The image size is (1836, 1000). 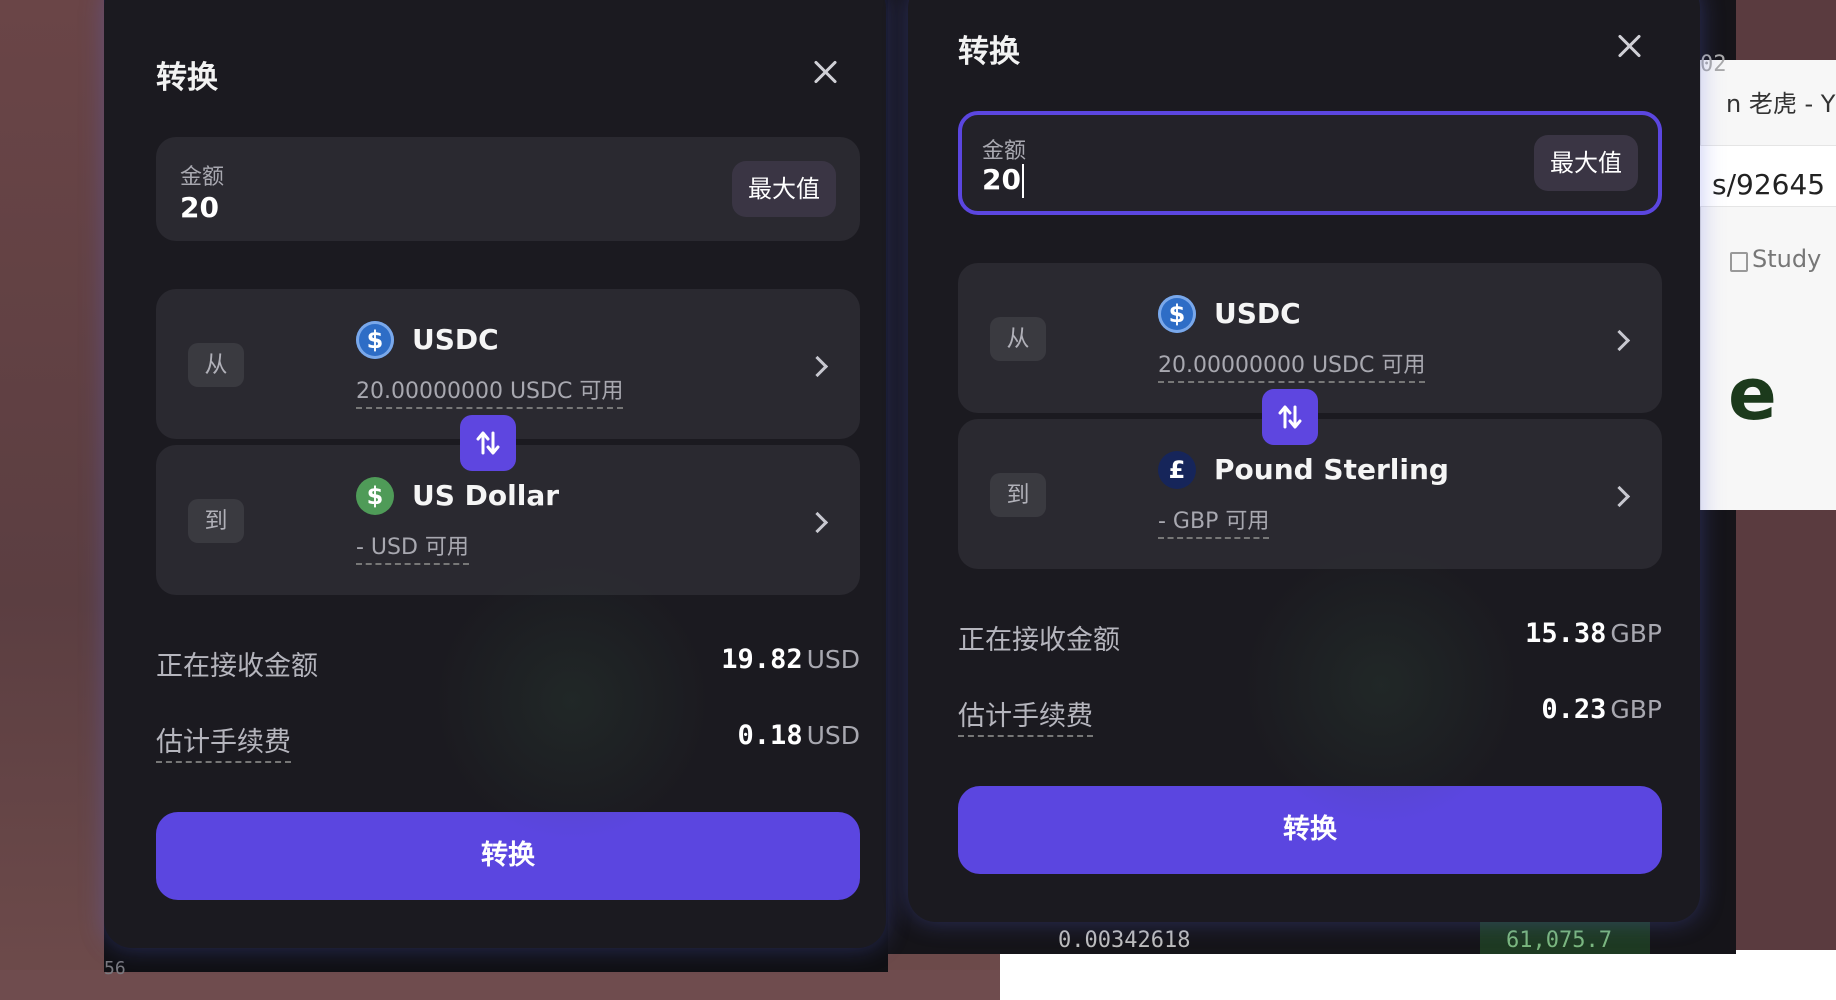 What do you see at coordinates (375, 496) in the screenshot?
I see `usd-coin-icon: $` at bounding box center [375, 496].